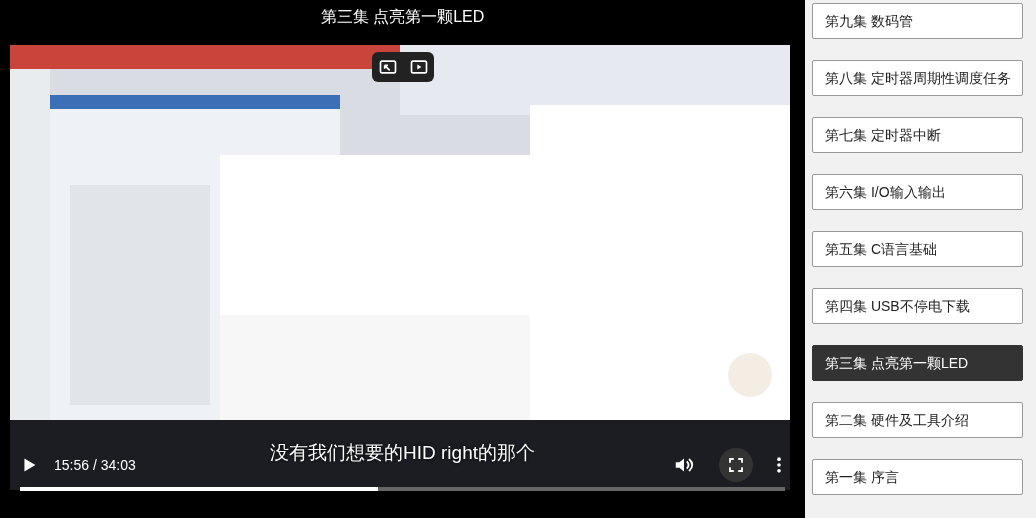  What do you see at coordinates (917, 306) in the screenshot?
I see `episode-item: 第四集 USB不停电下载` at bounding box center [917, 306].